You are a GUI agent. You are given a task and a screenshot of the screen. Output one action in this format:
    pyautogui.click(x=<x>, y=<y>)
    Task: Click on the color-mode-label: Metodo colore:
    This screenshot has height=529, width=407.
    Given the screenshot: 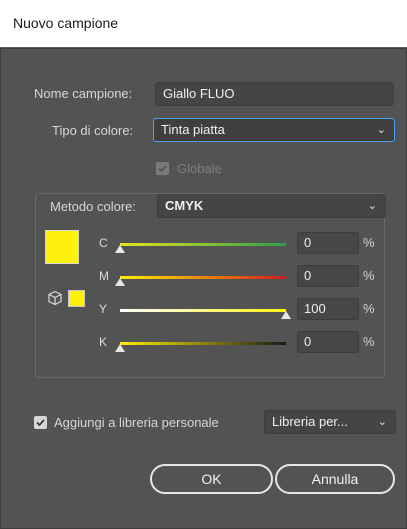 What is the action you would take?
    pyautogui.click(x=93, y=206)
    